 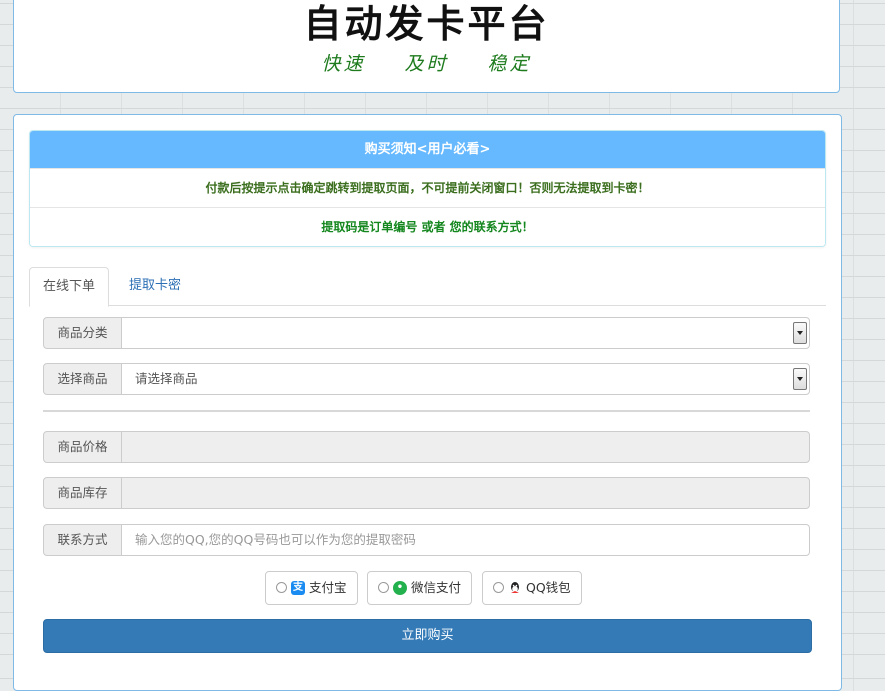 I want to click on pay-option-alipay: 支支付宝, so click(x=311, y=588).